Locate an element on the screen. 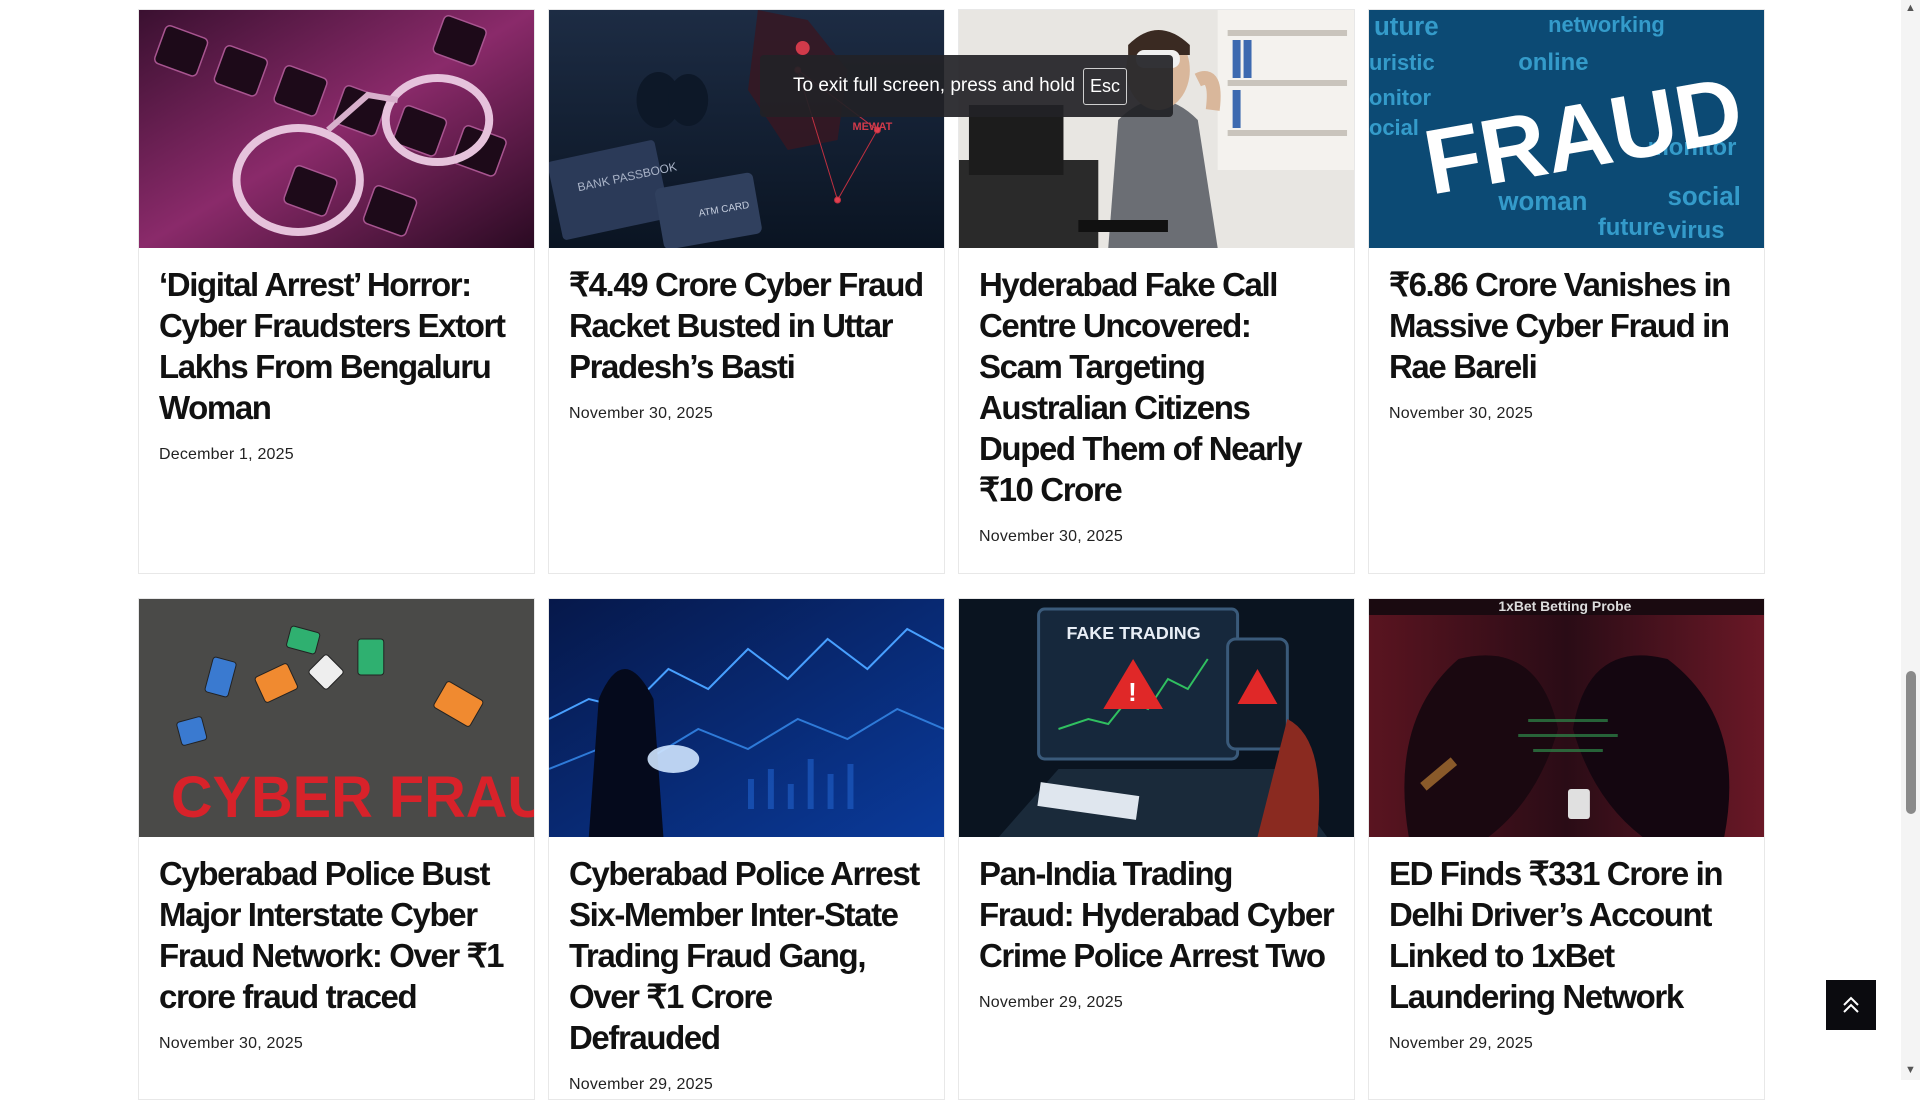  article-thumbnail: 1xBet Betting Probe is located at coordinates (1566, 718).